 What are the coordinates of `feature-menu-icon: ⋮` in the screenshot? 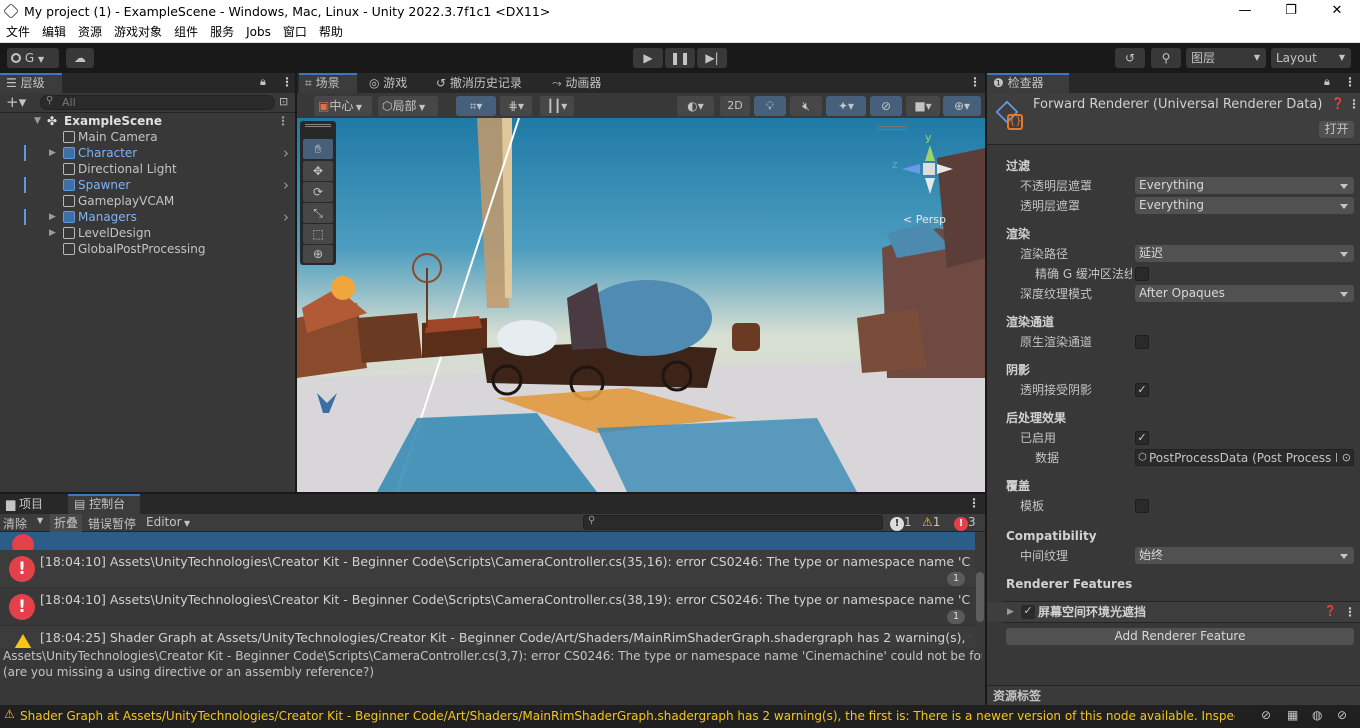 It's located at (1350, 612).